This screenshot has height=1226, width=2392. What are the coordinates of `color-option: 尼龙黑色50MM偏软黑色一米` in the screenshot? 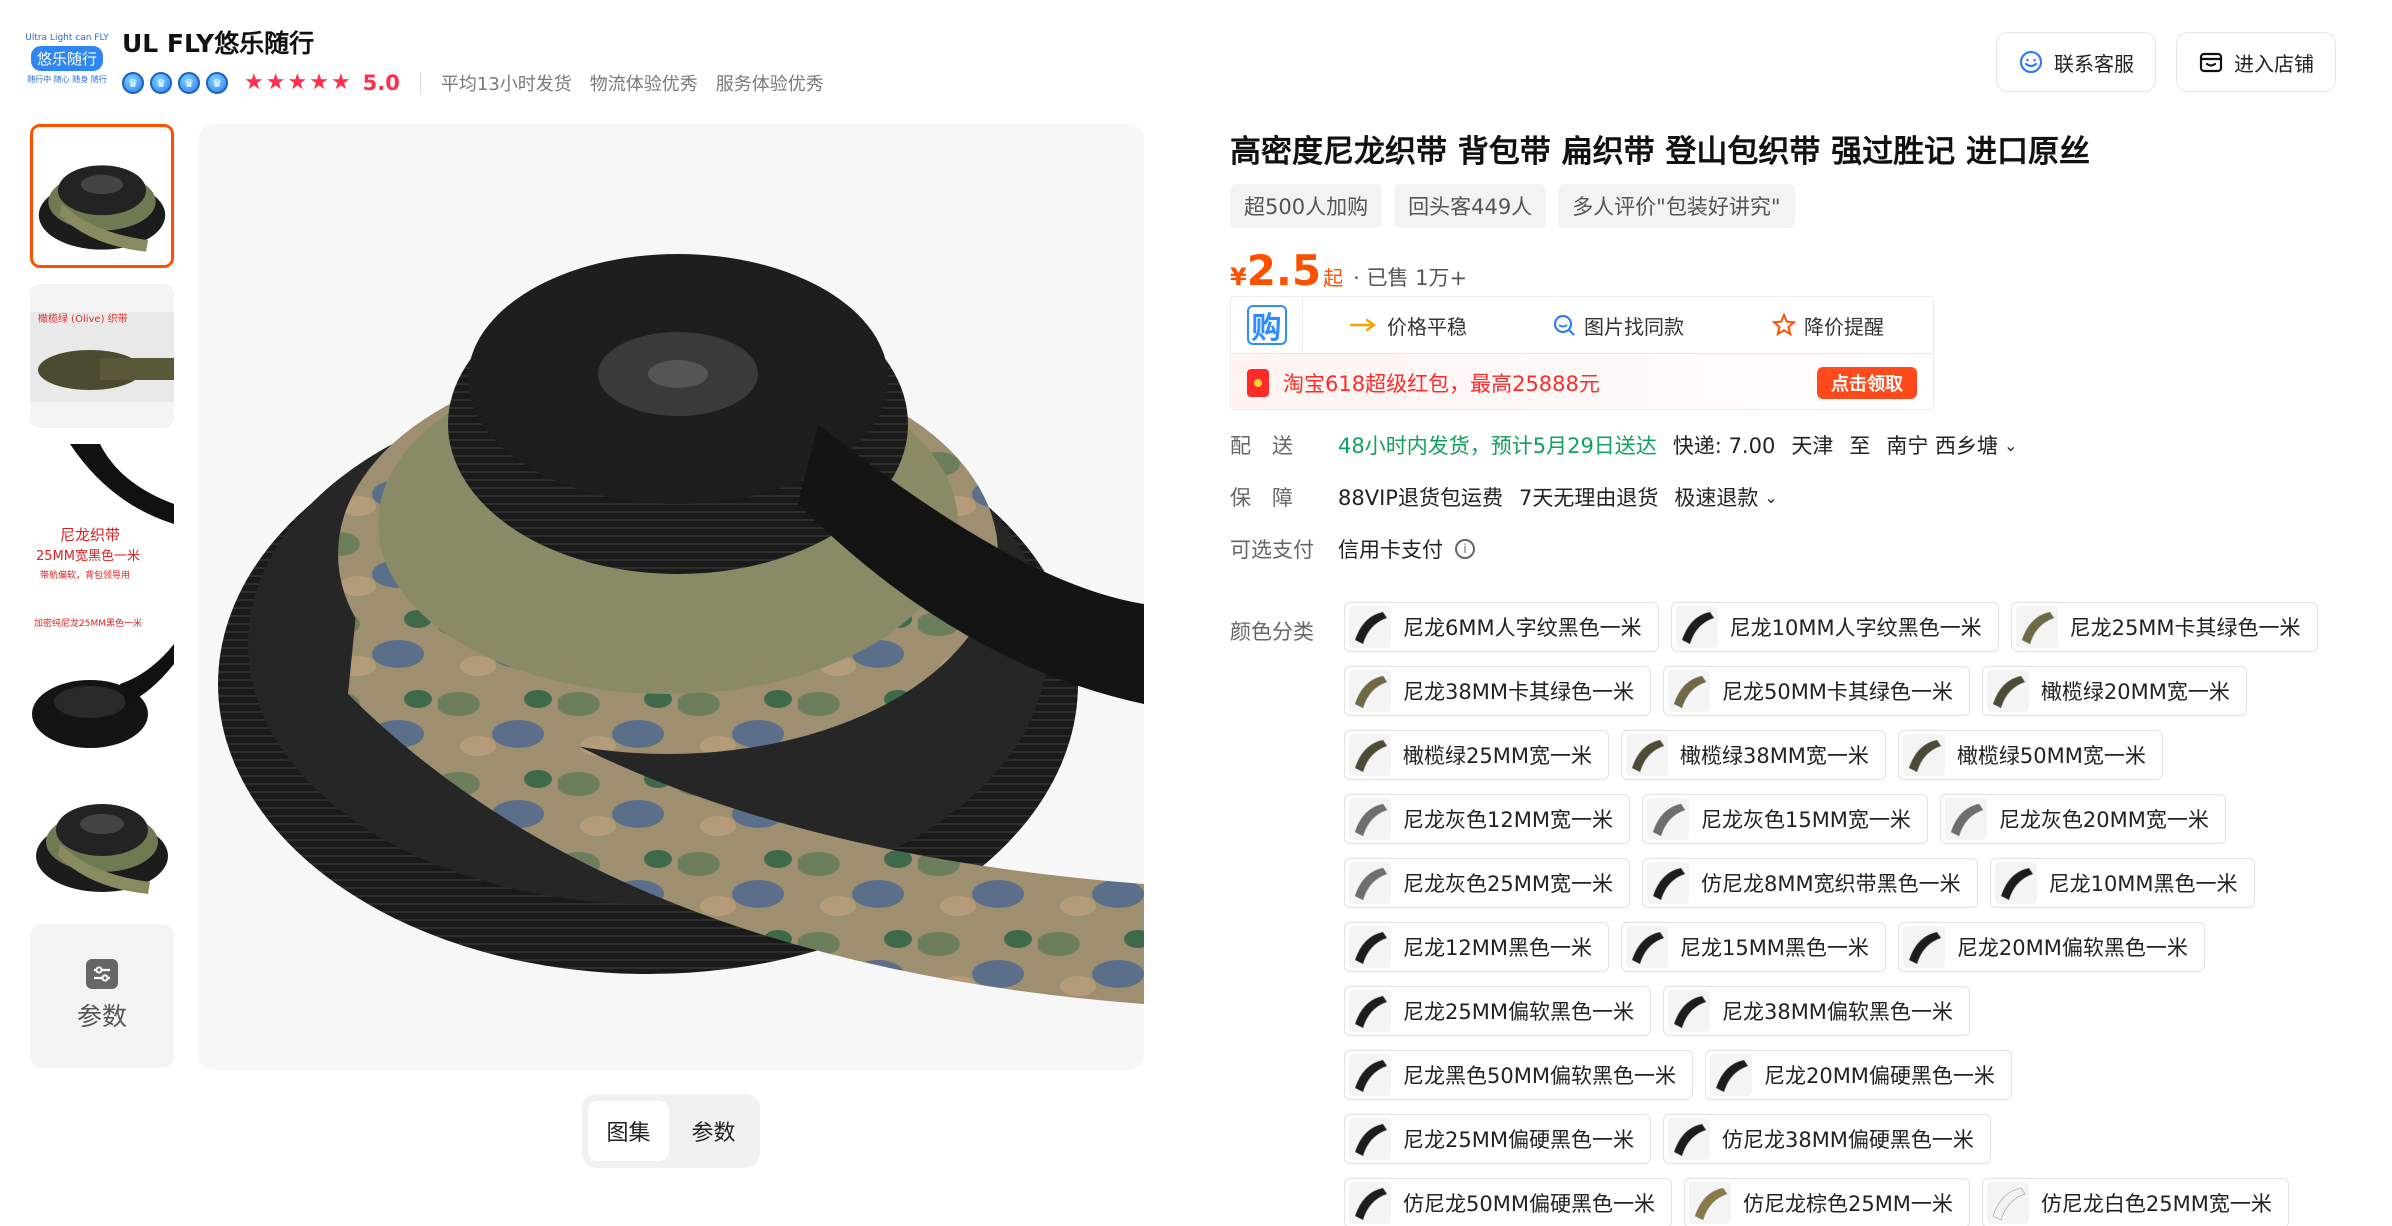 It's located at (1518, 1075).